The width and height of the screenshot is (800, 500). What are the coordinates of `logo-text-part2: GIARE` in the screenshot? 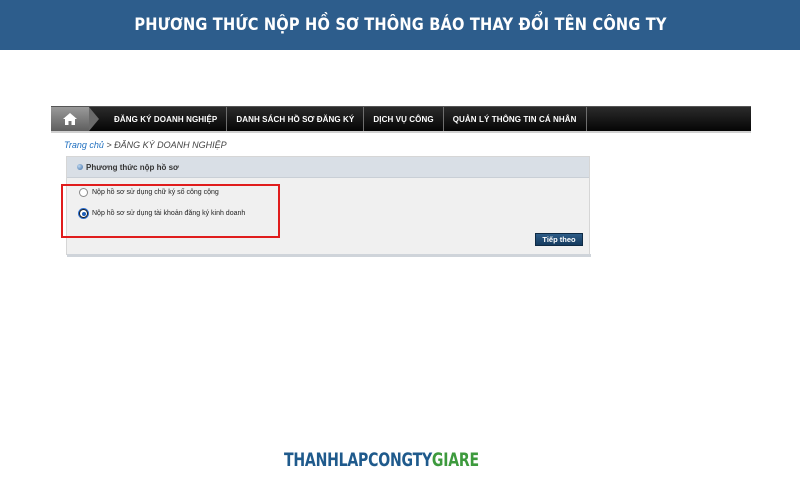 It's located at (455, 460).